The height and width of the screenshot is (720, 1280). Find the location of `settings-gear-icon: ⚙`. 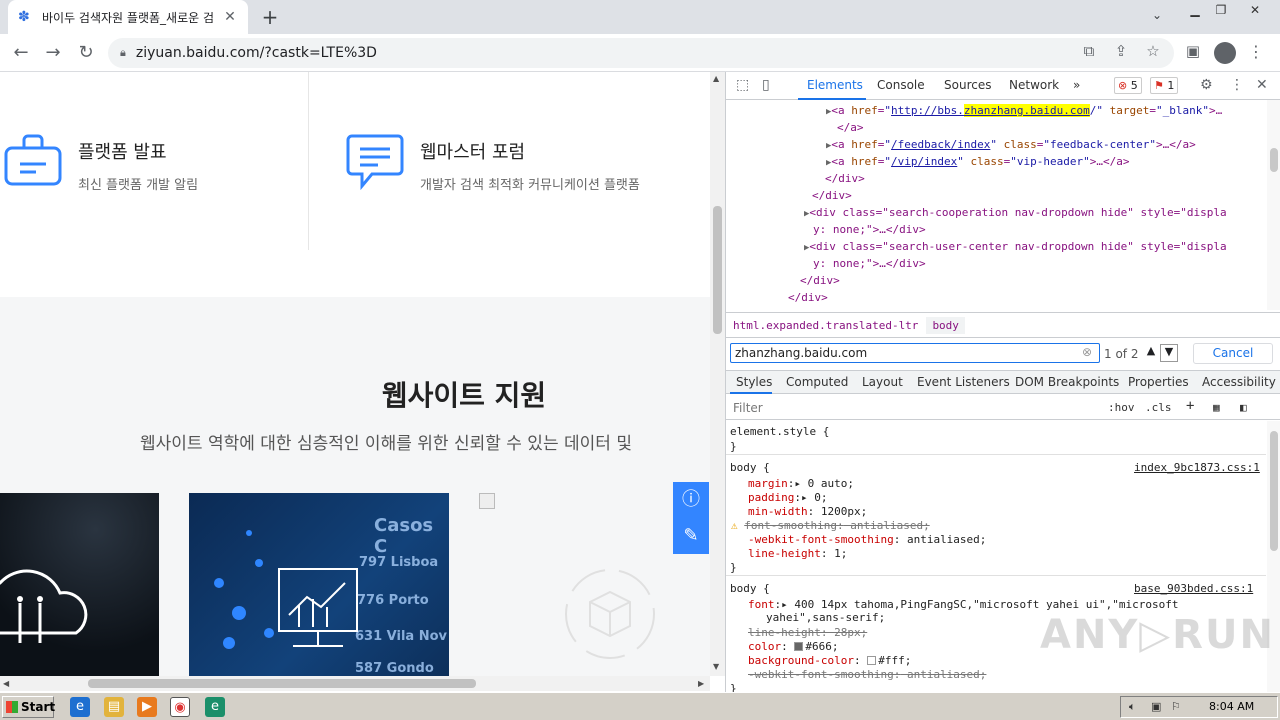

settings-gear-icon: ⚙ is located at coordinates (1206, 85).